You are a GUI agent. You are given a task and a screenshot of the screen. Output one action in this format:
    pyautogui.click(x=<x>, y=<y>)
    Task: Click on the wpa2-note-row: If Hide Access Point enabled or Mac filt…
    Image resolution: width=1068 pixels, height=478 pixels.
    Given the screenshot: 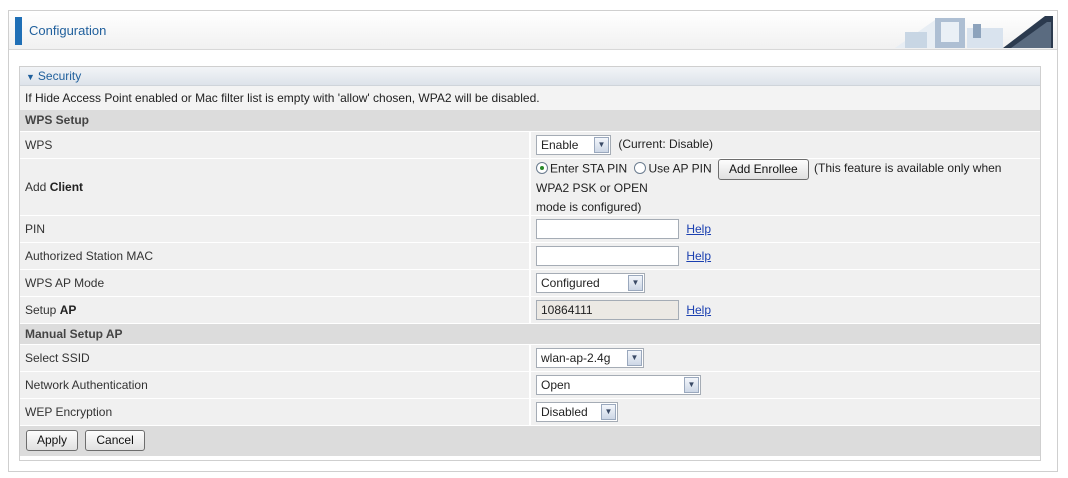 What is the action you would take?
    pyautogui.click(x=530, y=98)
    